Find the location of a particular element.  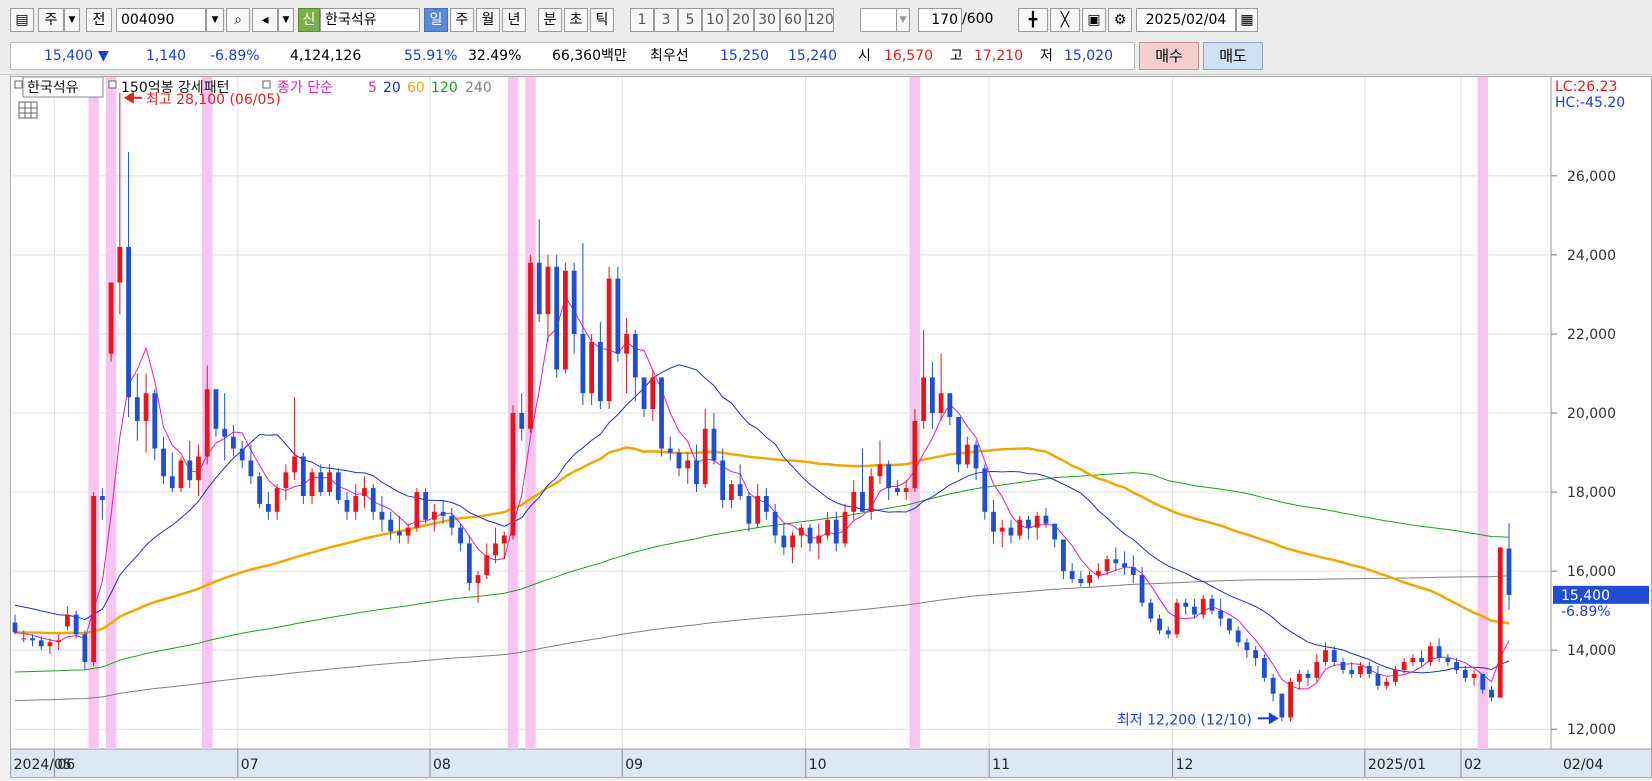

interval-button-3: 3 is located at coordinates (666, 20).